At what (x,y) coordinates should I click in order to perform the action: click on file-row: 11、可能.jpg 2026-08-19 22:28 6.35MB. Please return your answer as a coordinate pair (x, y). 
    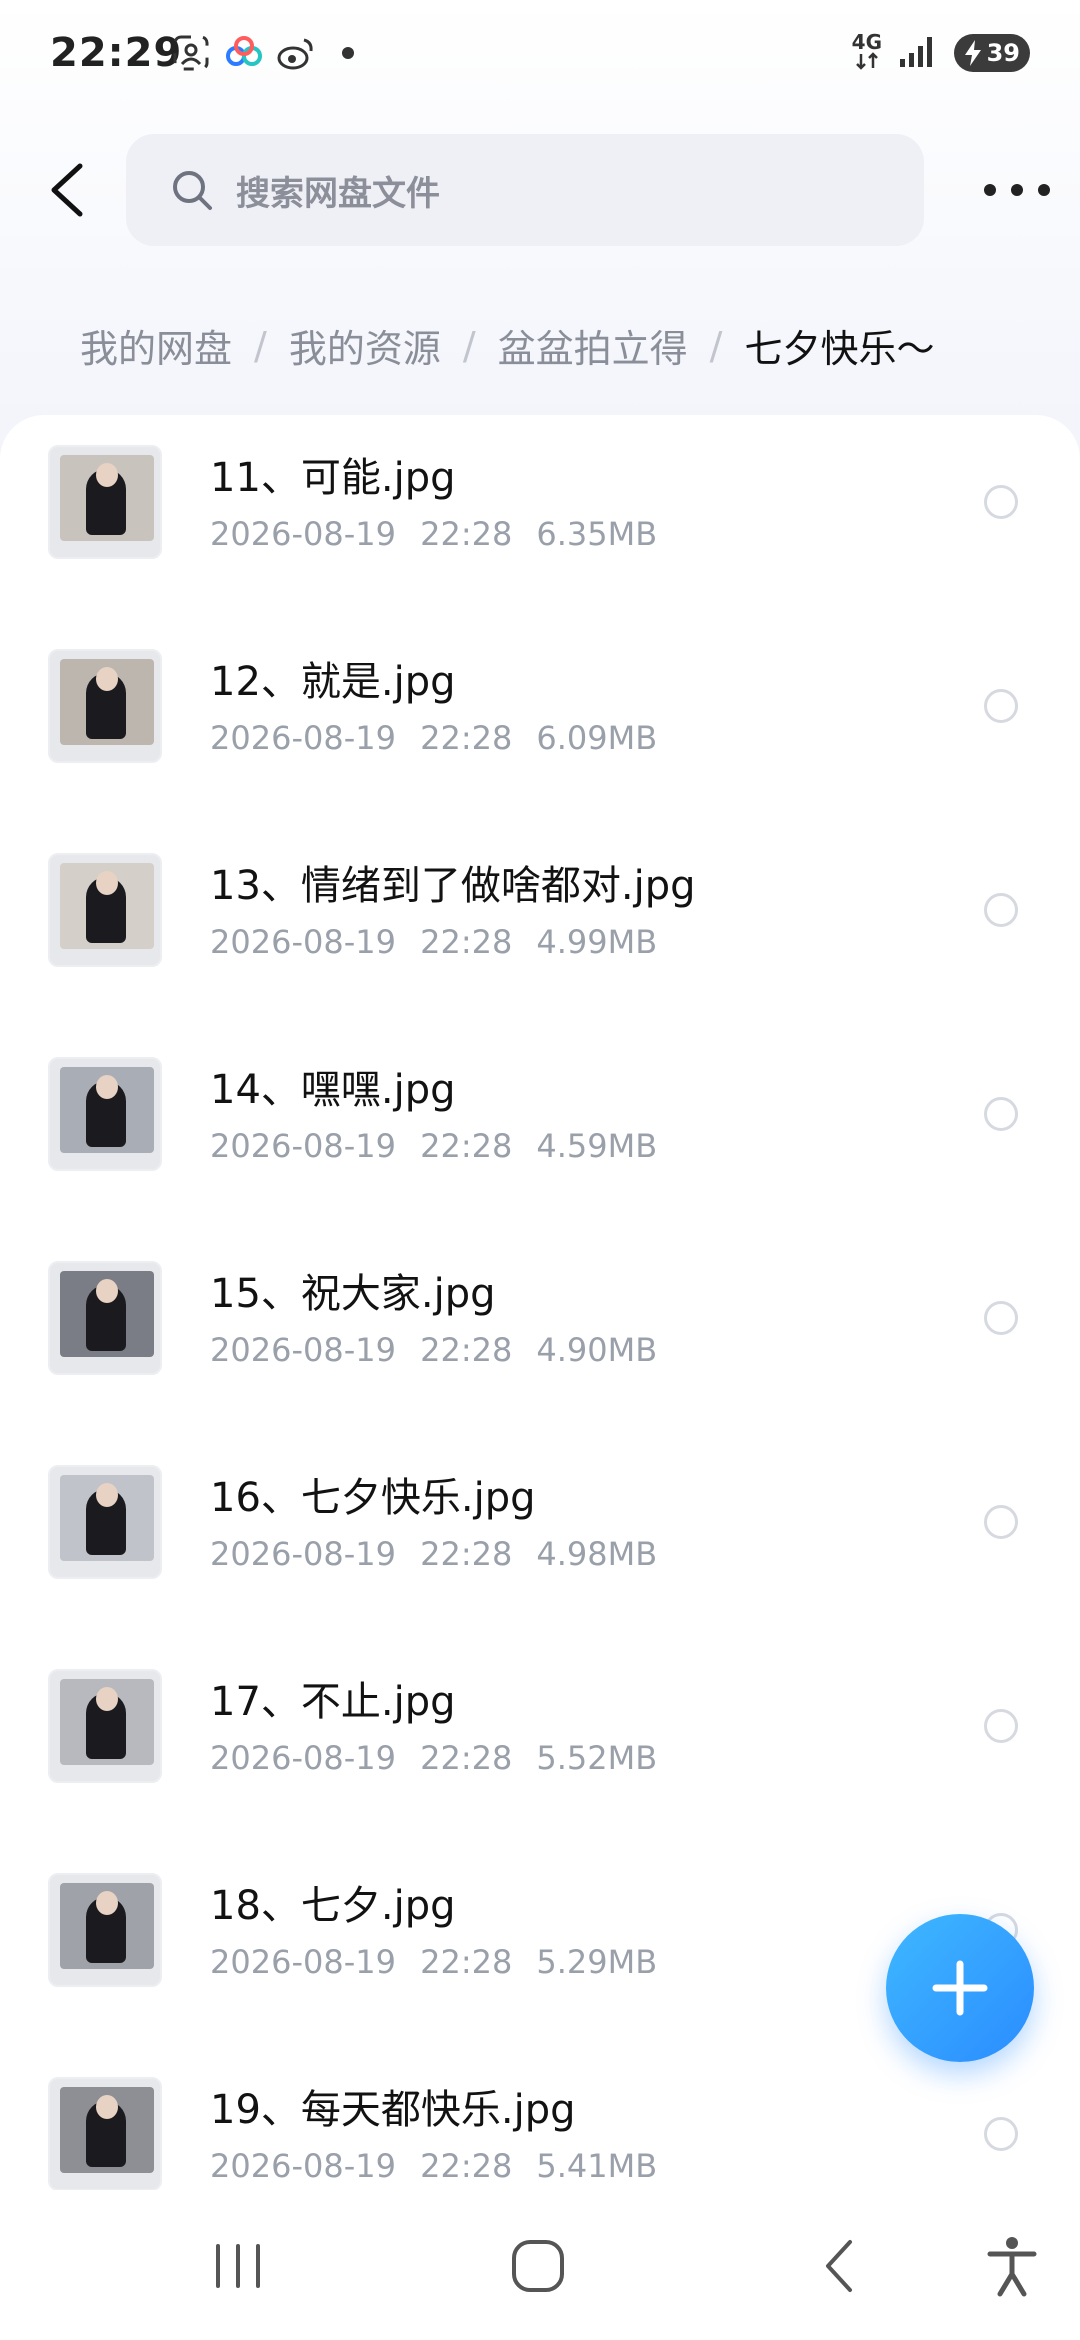
    Looking at the image, I should click on (540, 517).